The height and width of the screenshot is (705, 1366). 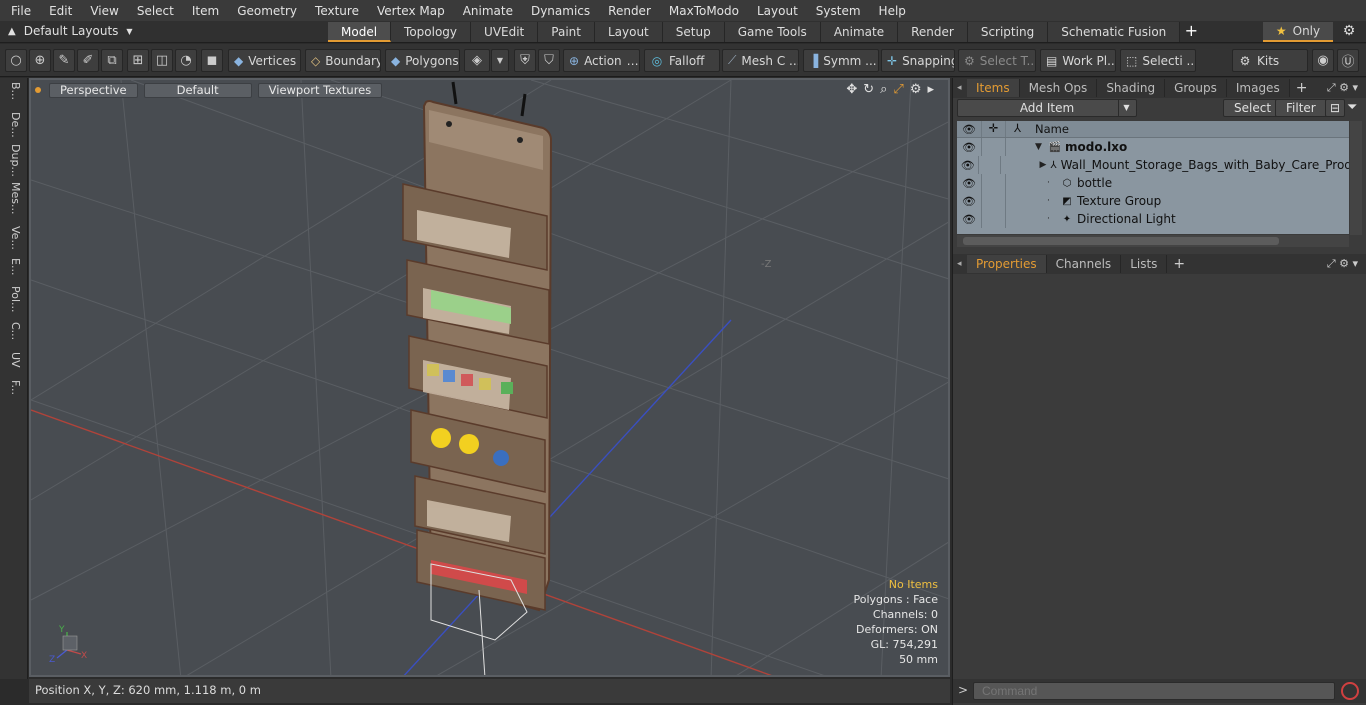 I want to click on viewport-dot-icon, so click(x=38, y=90).